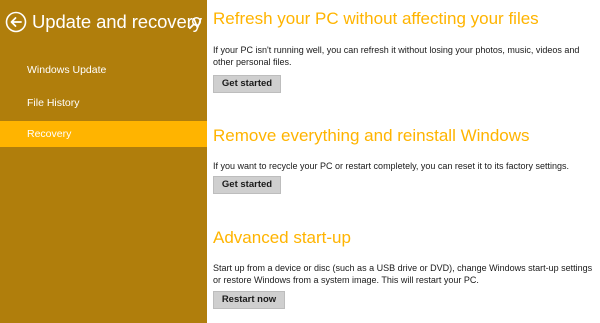  I want to click on sidebar-item-label: Recovery, so click(49, 134).